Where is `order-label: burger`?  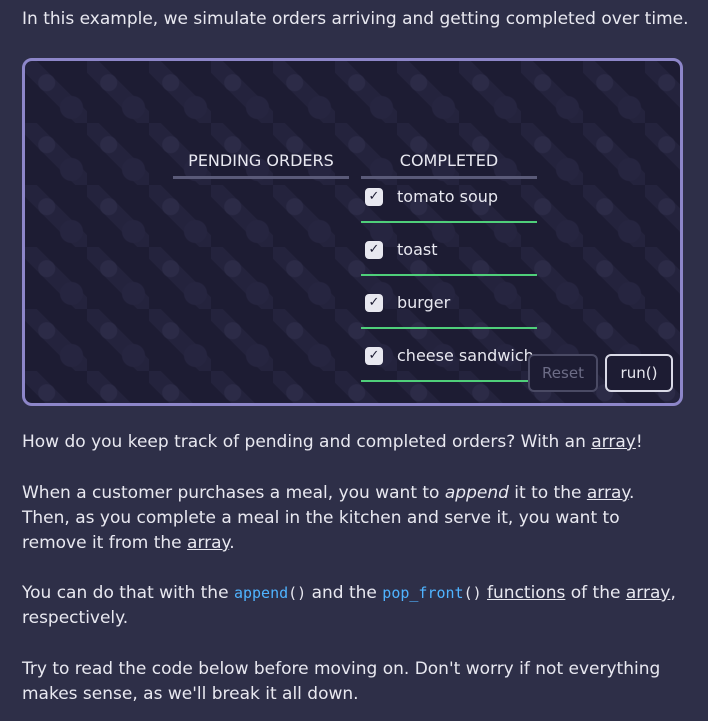
order-label: burger is located at coordinates (424, 302).